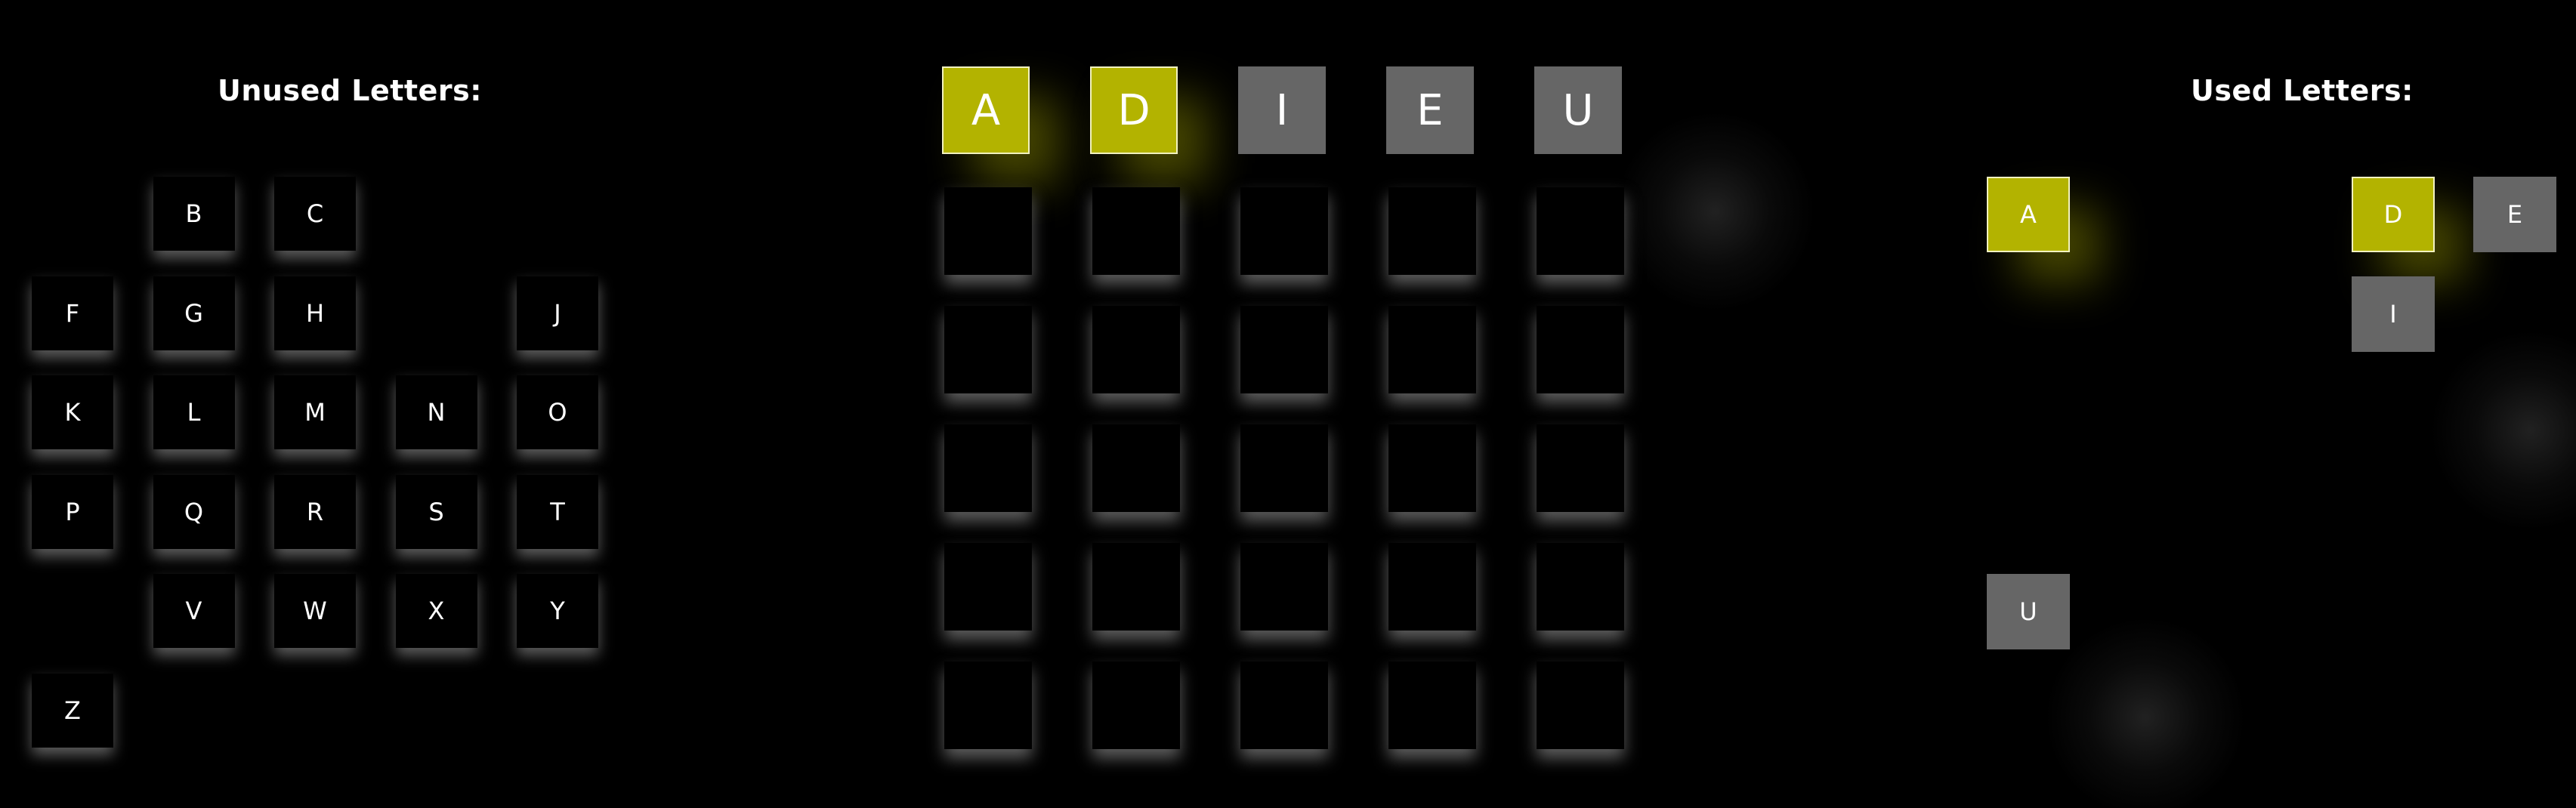 The image size is (2576, 808). What do you see at coordinates (315, 412) in the screenshot?
I see `letter-key-m: M` at bounding box center [315, 412].